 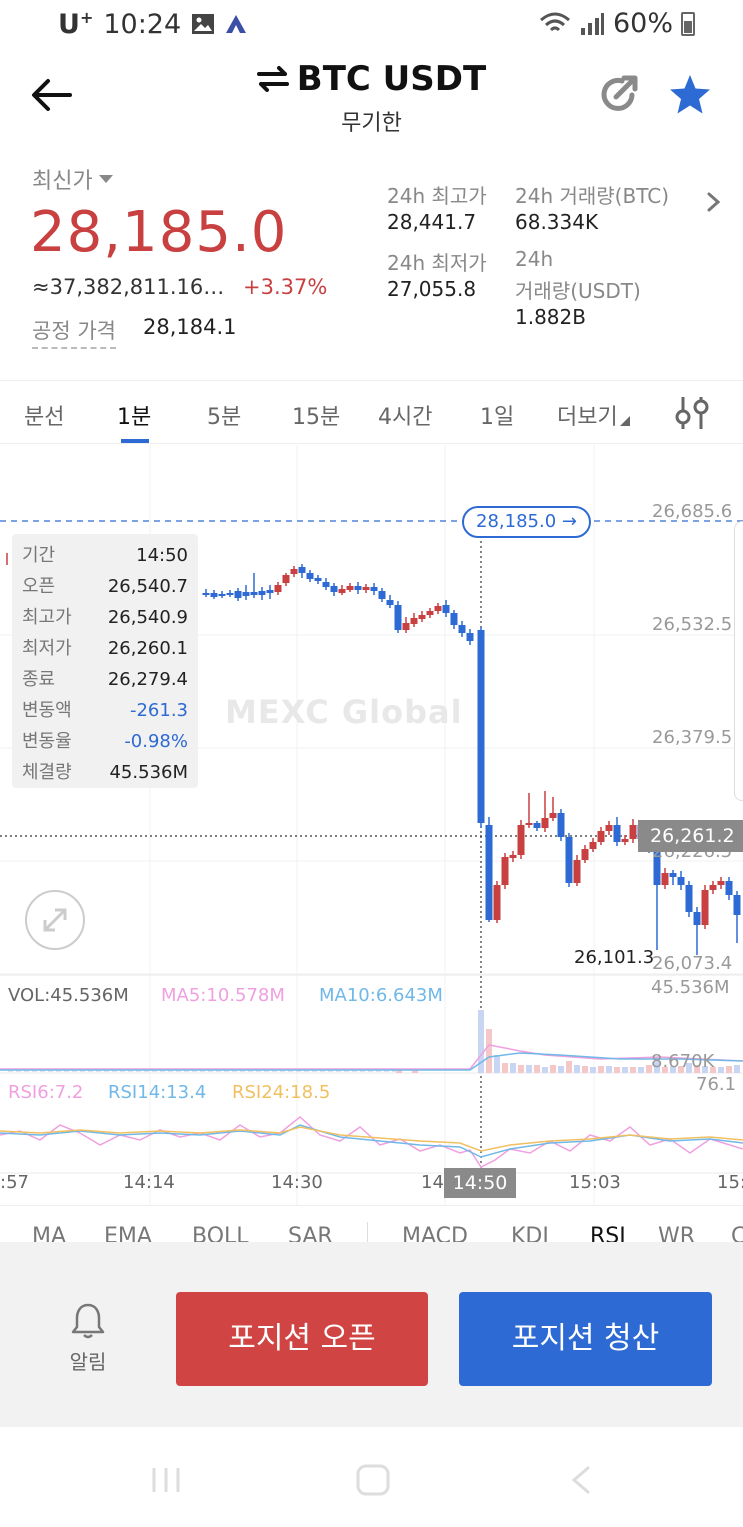 What do you see at coordinates (88, 1362) in the screenshot?
I see `alarm-label: 알림` at bounding box center [88, 1362].